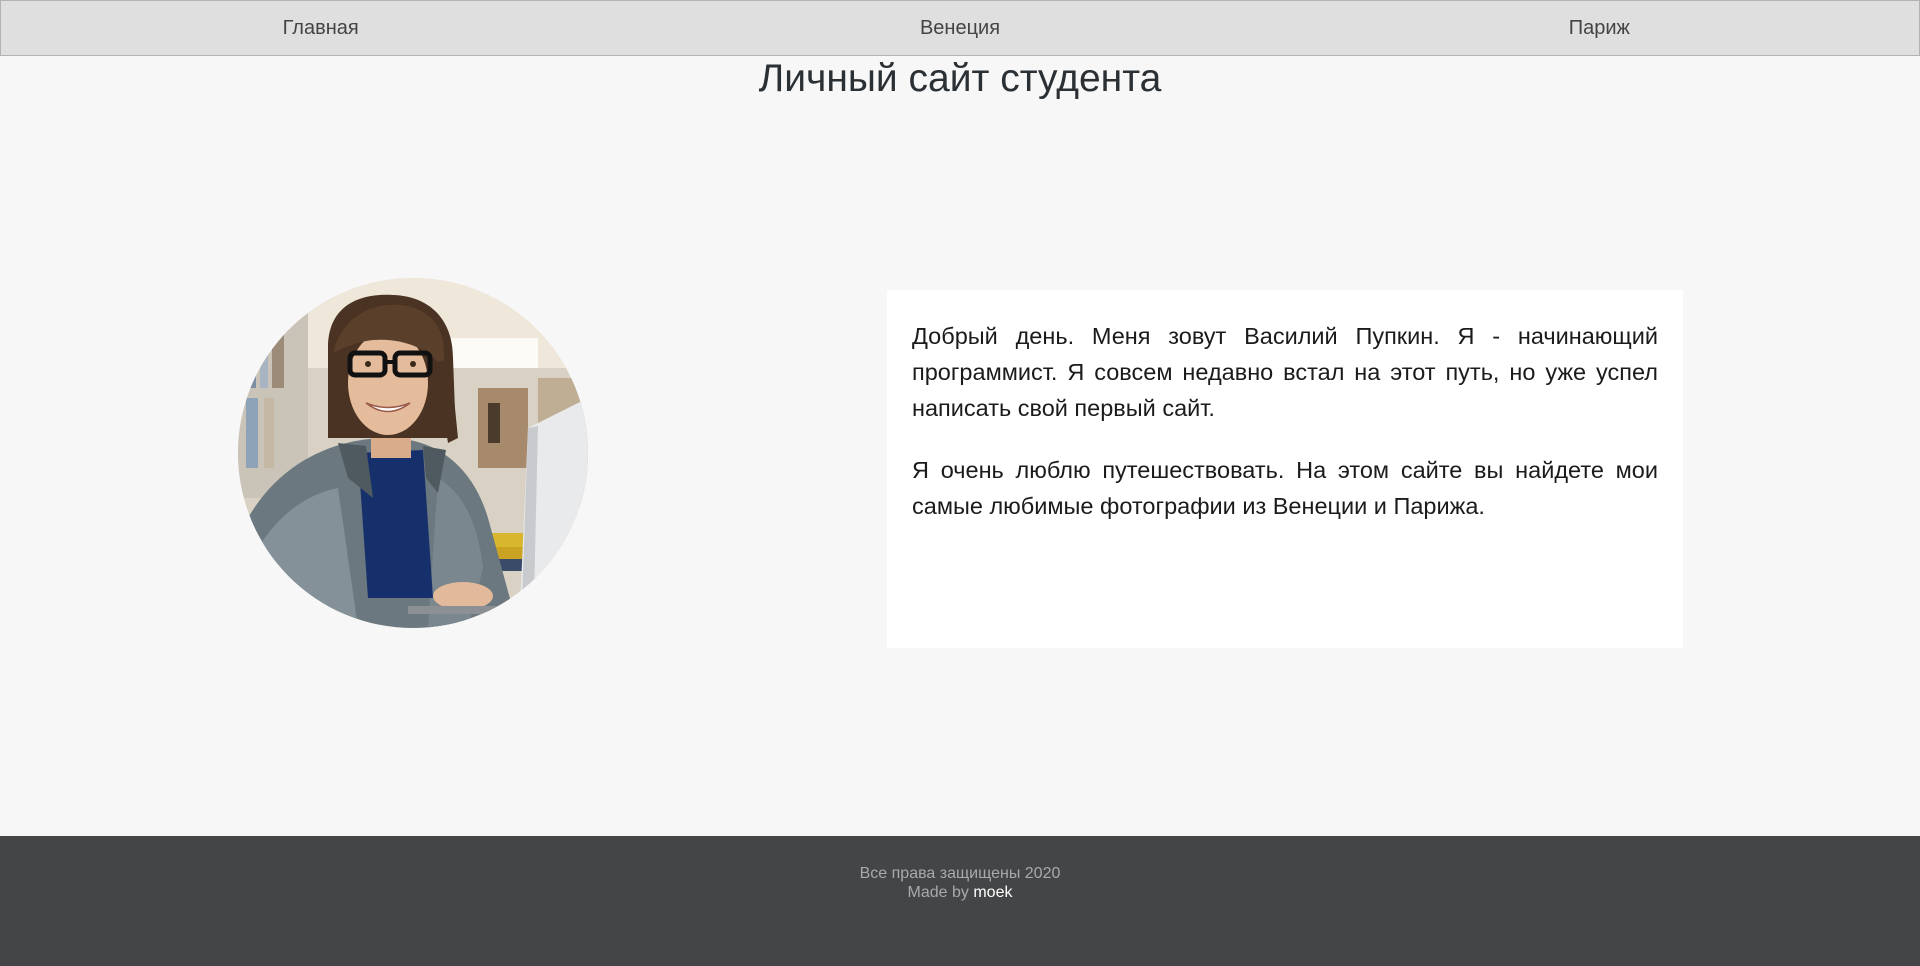  What do you see at coordinates (992, 892) in the screenshot?
I see `author-link: moek` at bounding box center [992, 892].